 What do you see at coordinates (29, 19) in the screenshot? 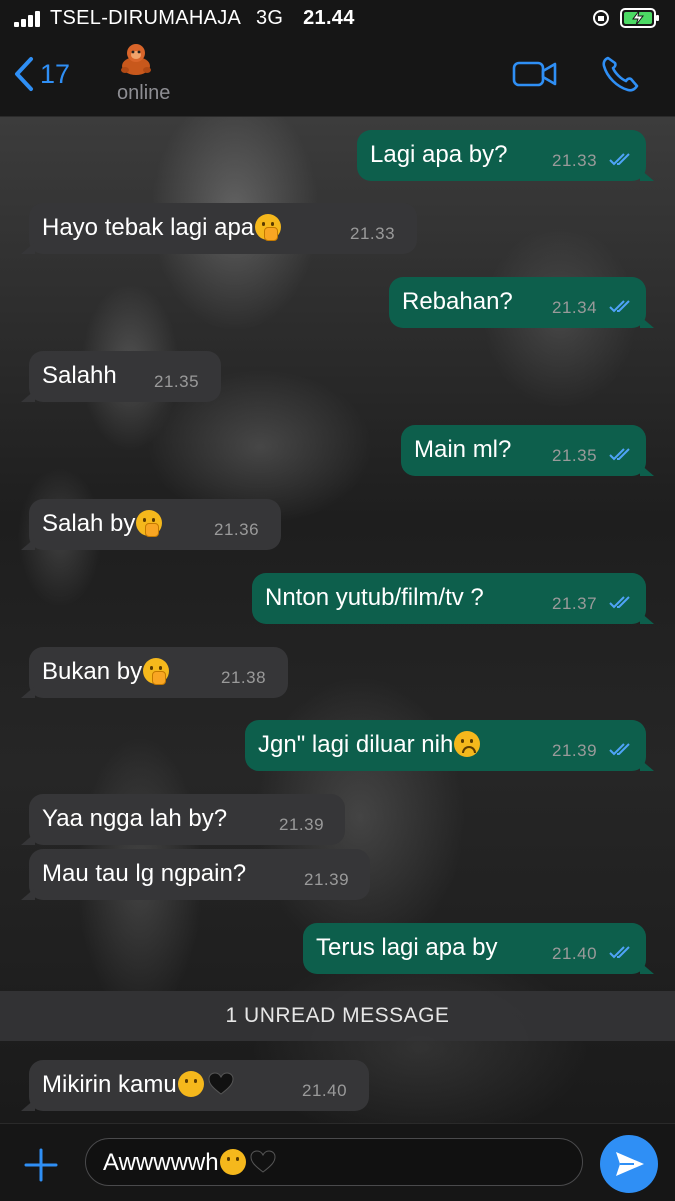
I see `signal-strength-icon` at bounding box center [29, 19].